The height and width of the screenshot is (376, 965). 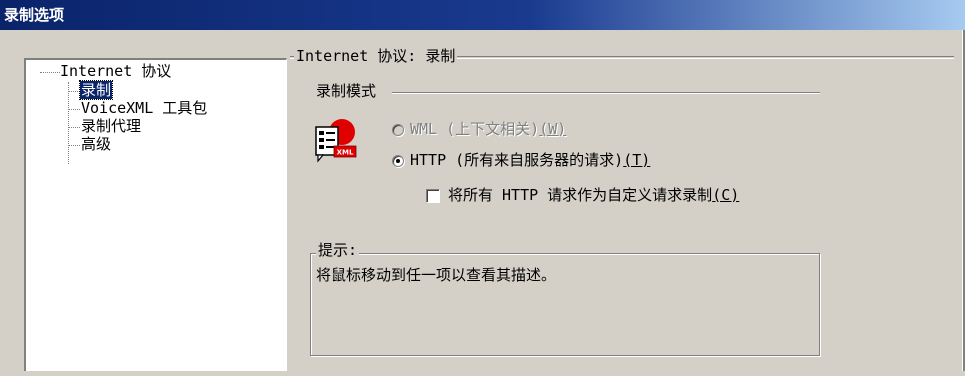 I want to click on xml-document-icon: XML, so click(x=336, y=141).